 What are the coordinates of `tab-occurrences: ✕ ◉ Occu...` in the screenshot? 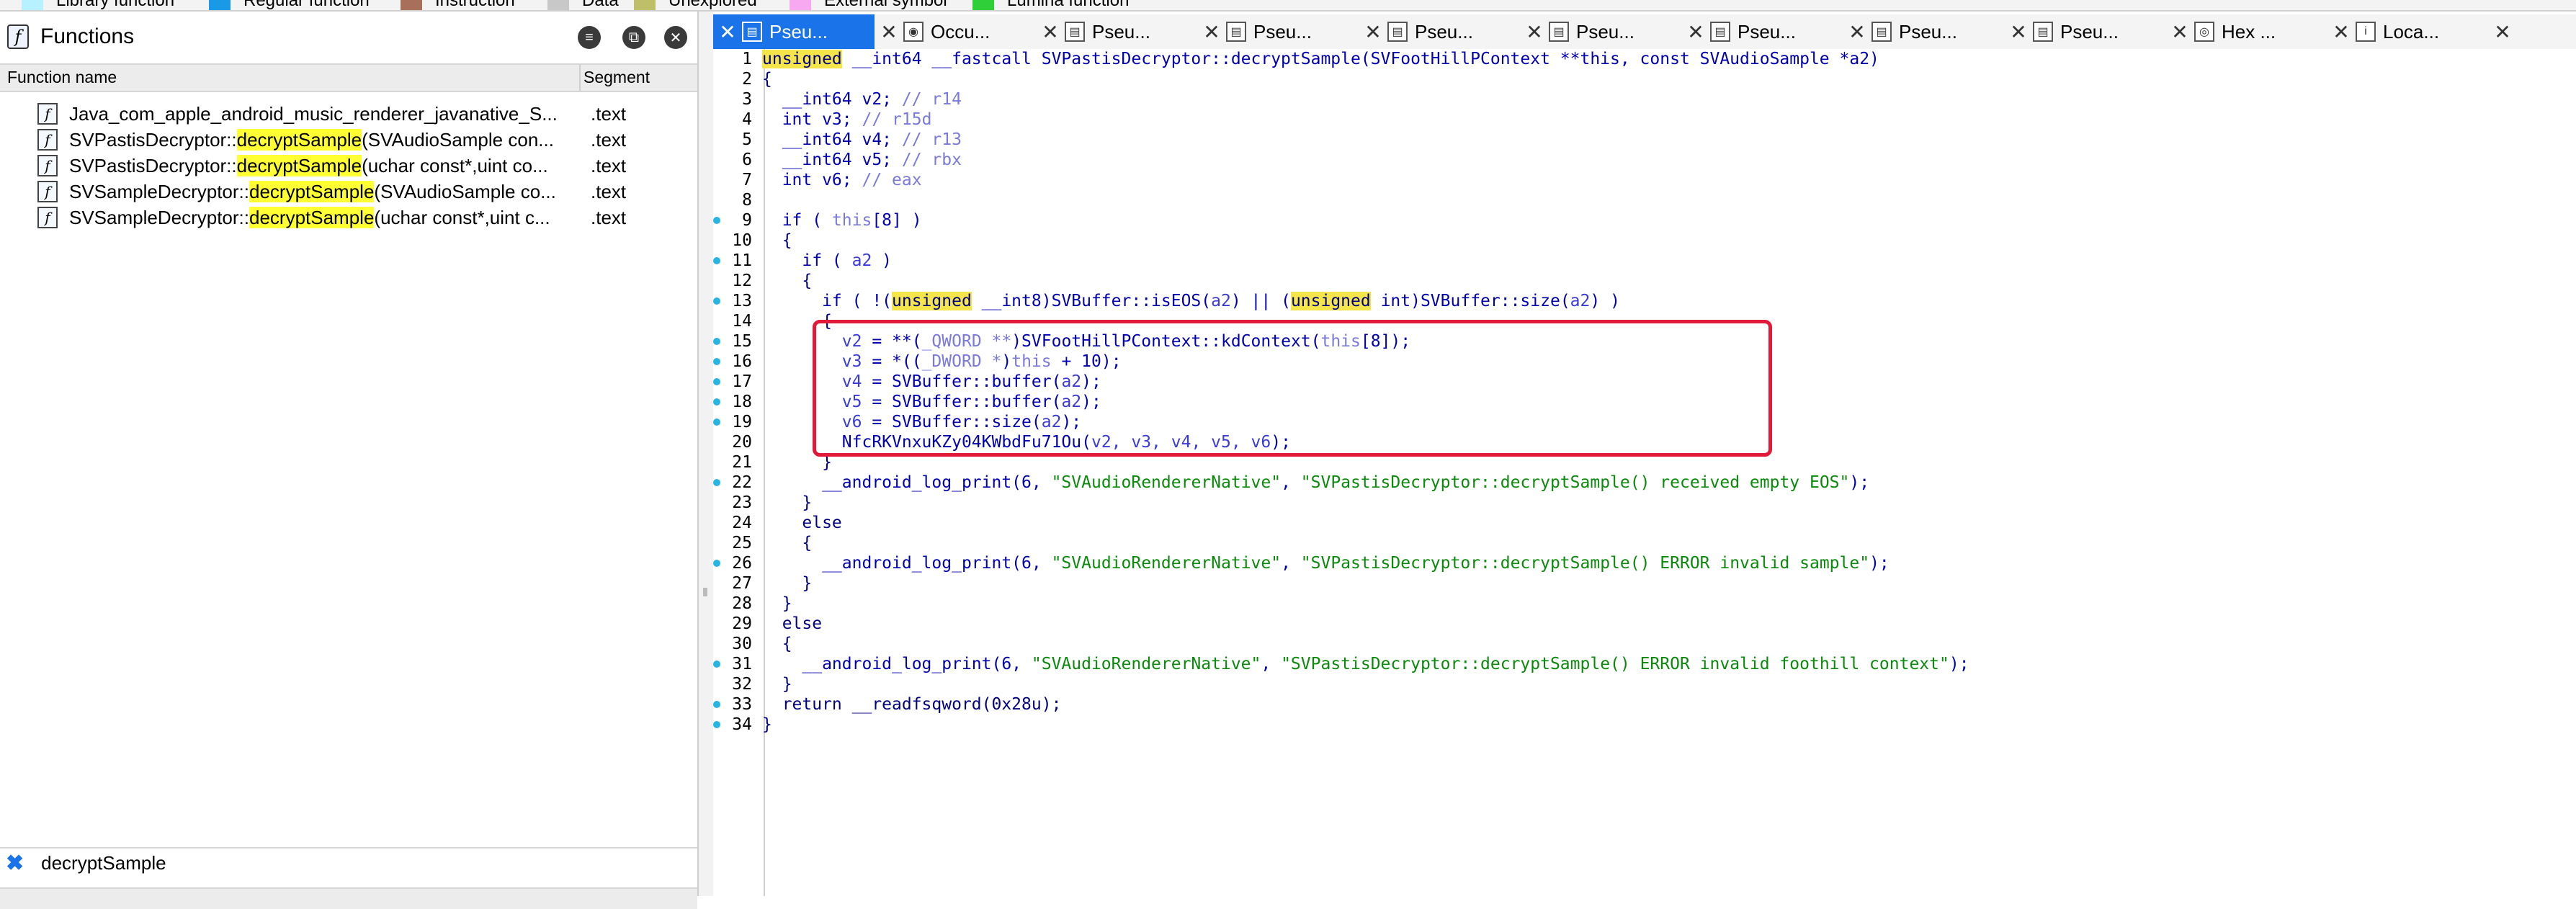 It's located at (955, 31).